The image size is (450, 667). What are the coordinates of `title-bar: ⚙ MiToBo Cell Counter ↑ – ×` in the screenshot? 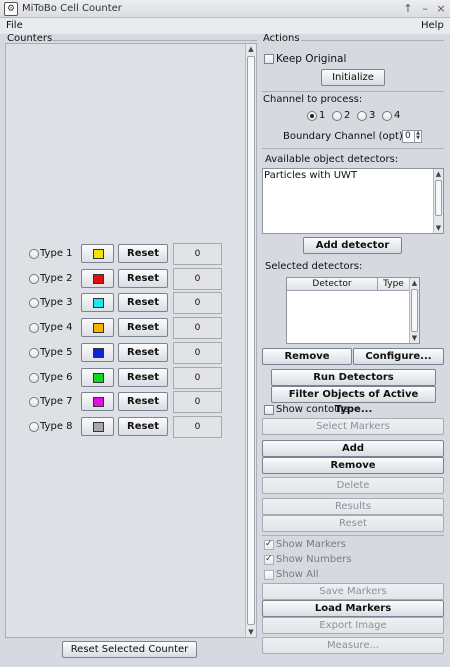 It's located at (225, 9).